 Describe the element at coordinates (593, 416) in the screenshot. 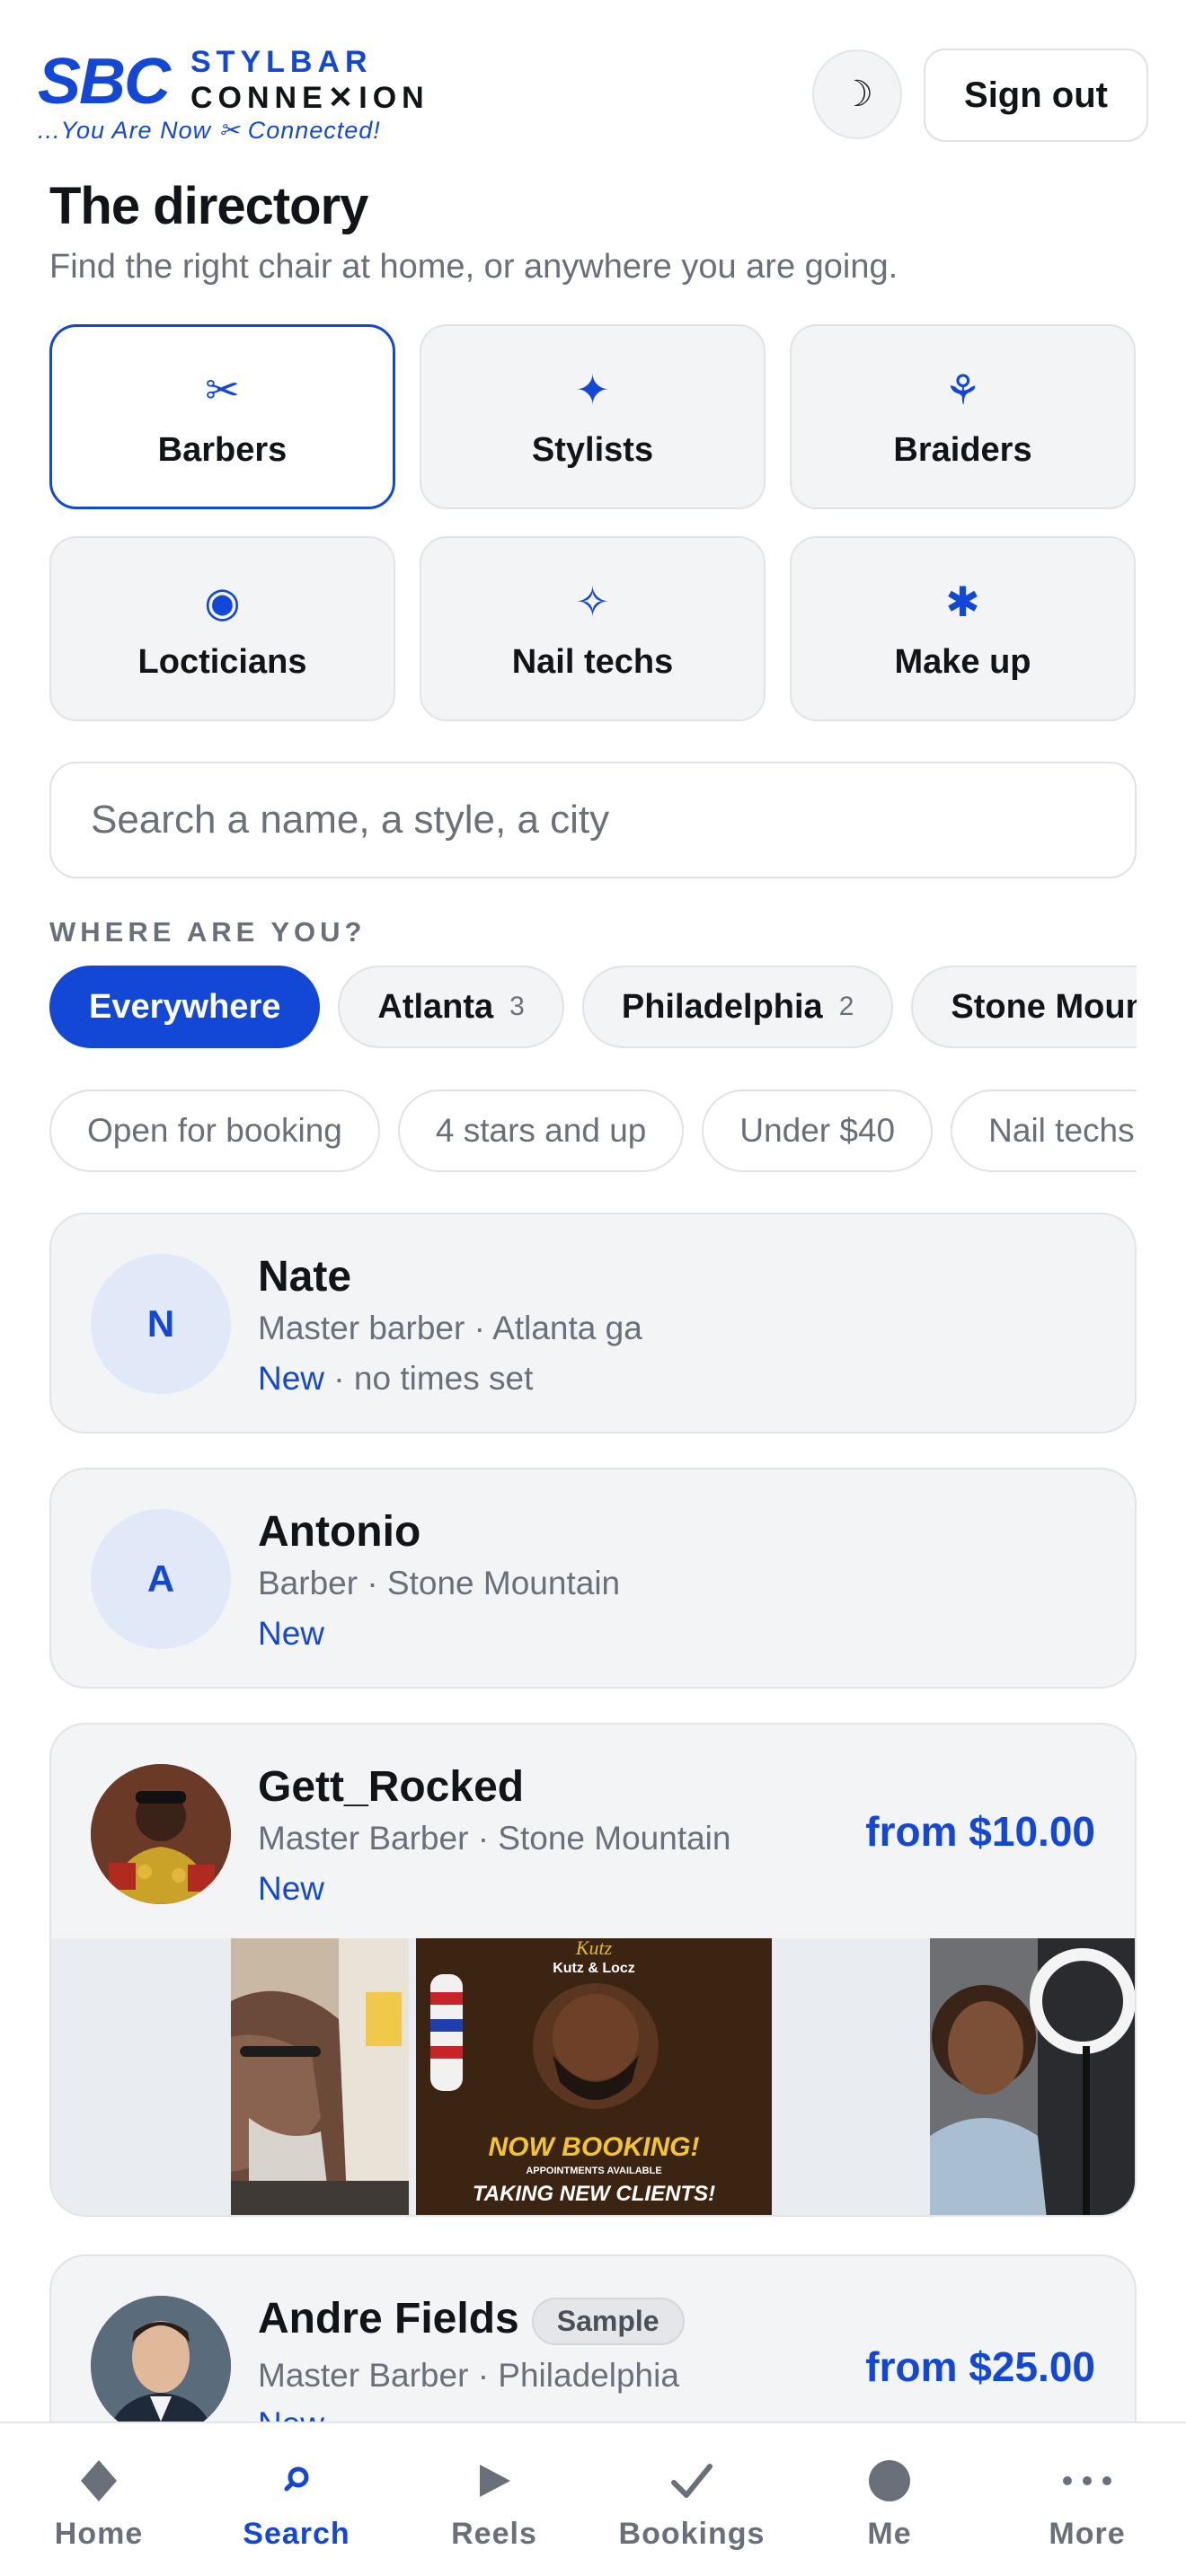

I see `category-stylists: ✦ Stylists` at that location.